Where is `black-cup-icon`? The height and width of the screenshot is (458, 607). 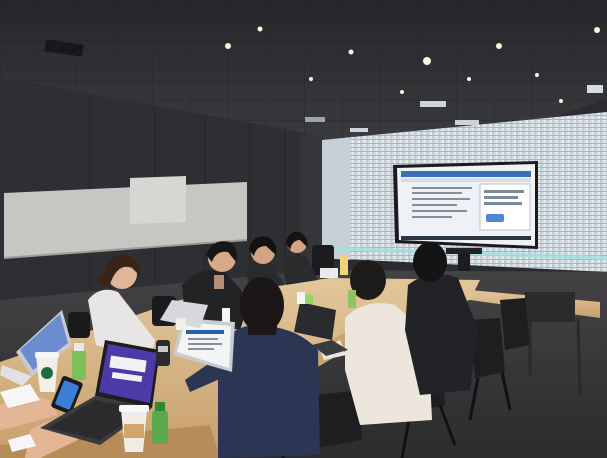
black-cup-icon is located at coordinates (163, 353).